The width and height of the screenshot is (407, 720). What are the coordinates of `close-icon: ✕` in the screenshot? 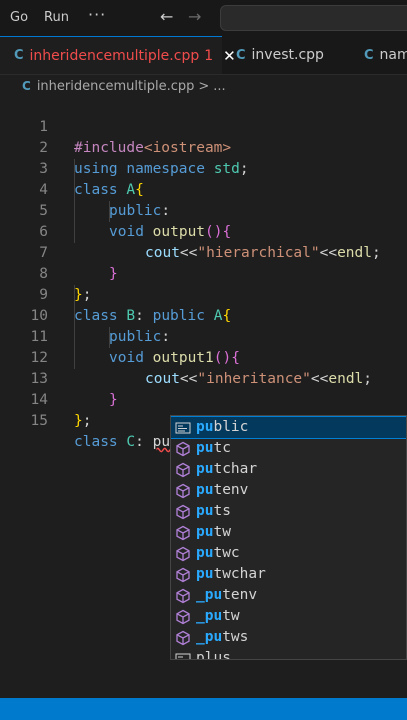 It's located at (229, 56).